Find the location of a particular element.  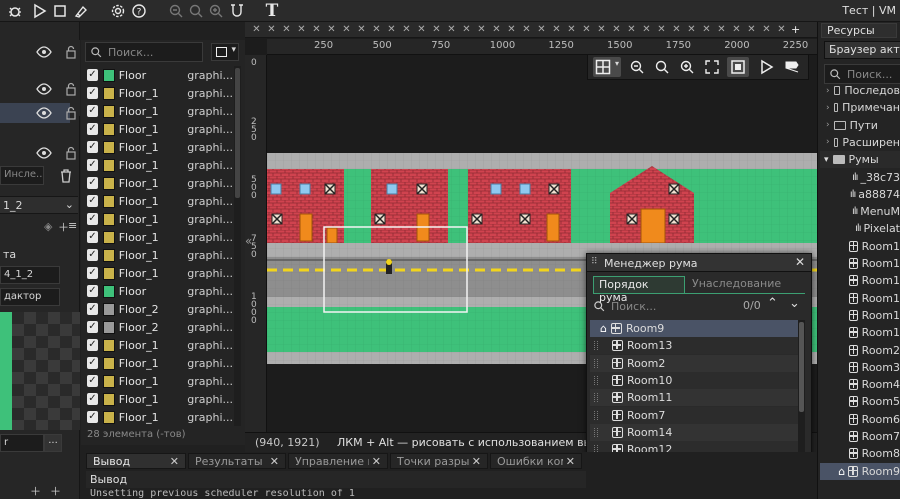

resource-item: Room2 is located at coordinates (860, 350).